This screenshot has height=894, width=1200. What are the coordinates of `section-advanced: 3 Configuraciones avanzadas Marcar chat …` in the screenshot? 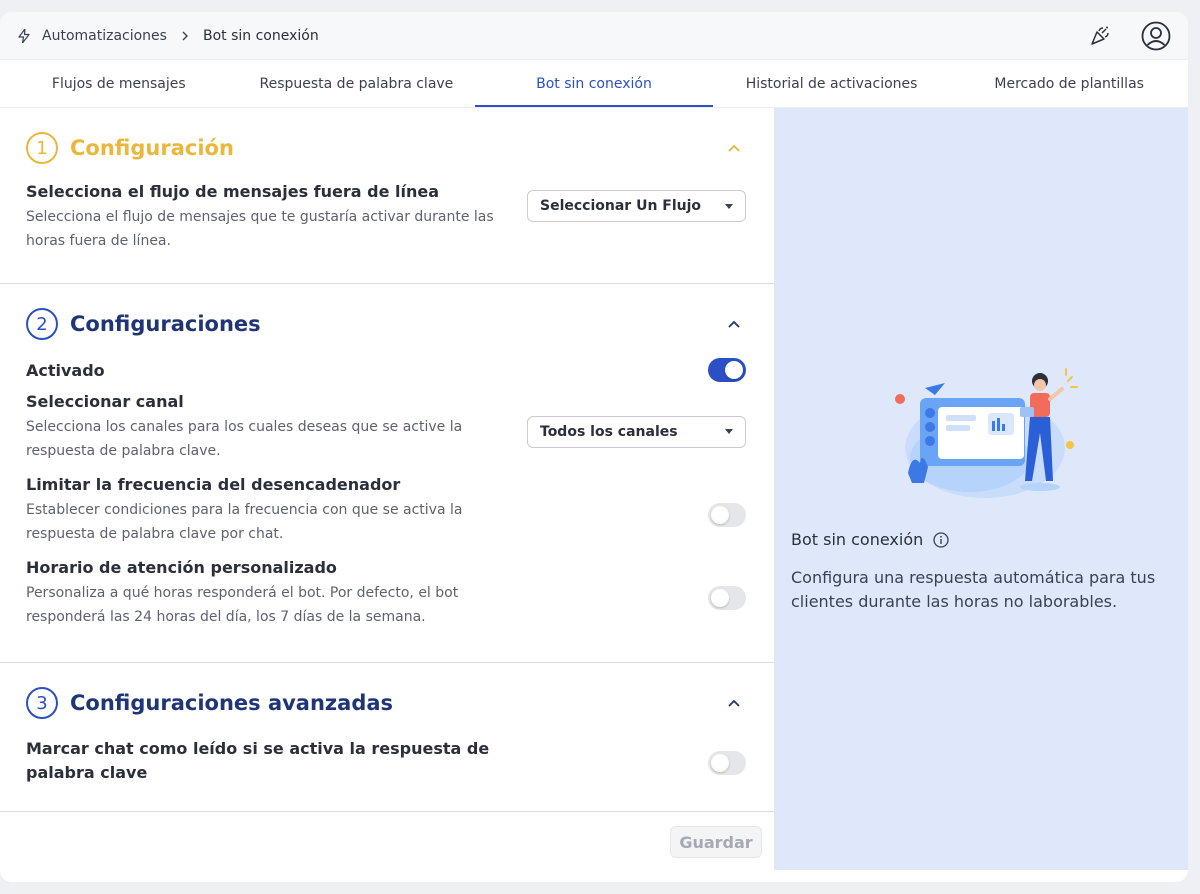 It's located at (387, 737).